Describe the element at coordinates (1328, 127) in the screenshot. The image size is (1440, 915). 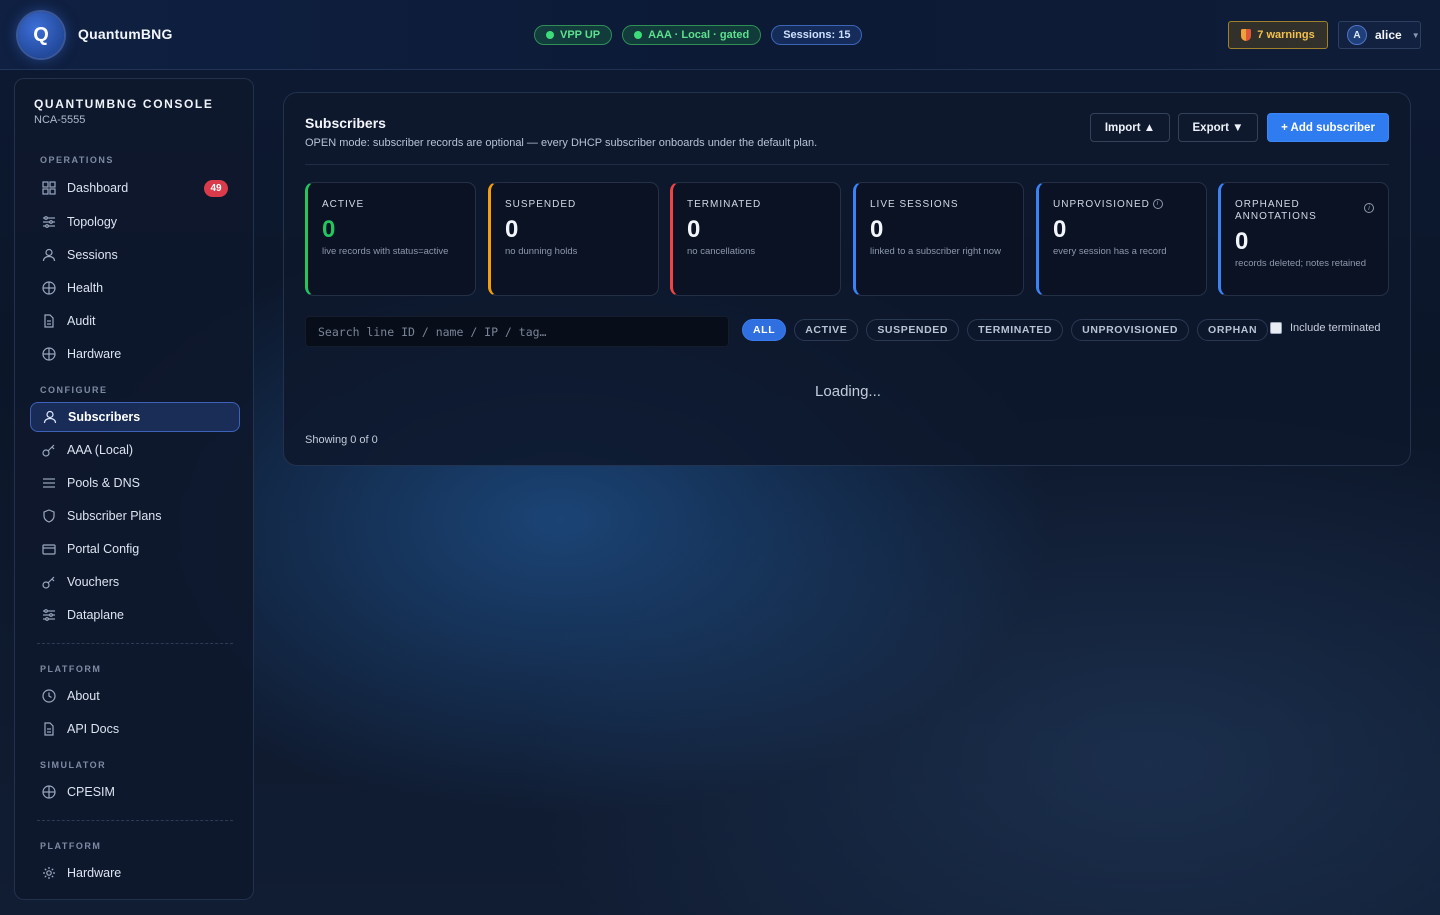
I see `add-subscriber-button: + Add subscriber` at that location.